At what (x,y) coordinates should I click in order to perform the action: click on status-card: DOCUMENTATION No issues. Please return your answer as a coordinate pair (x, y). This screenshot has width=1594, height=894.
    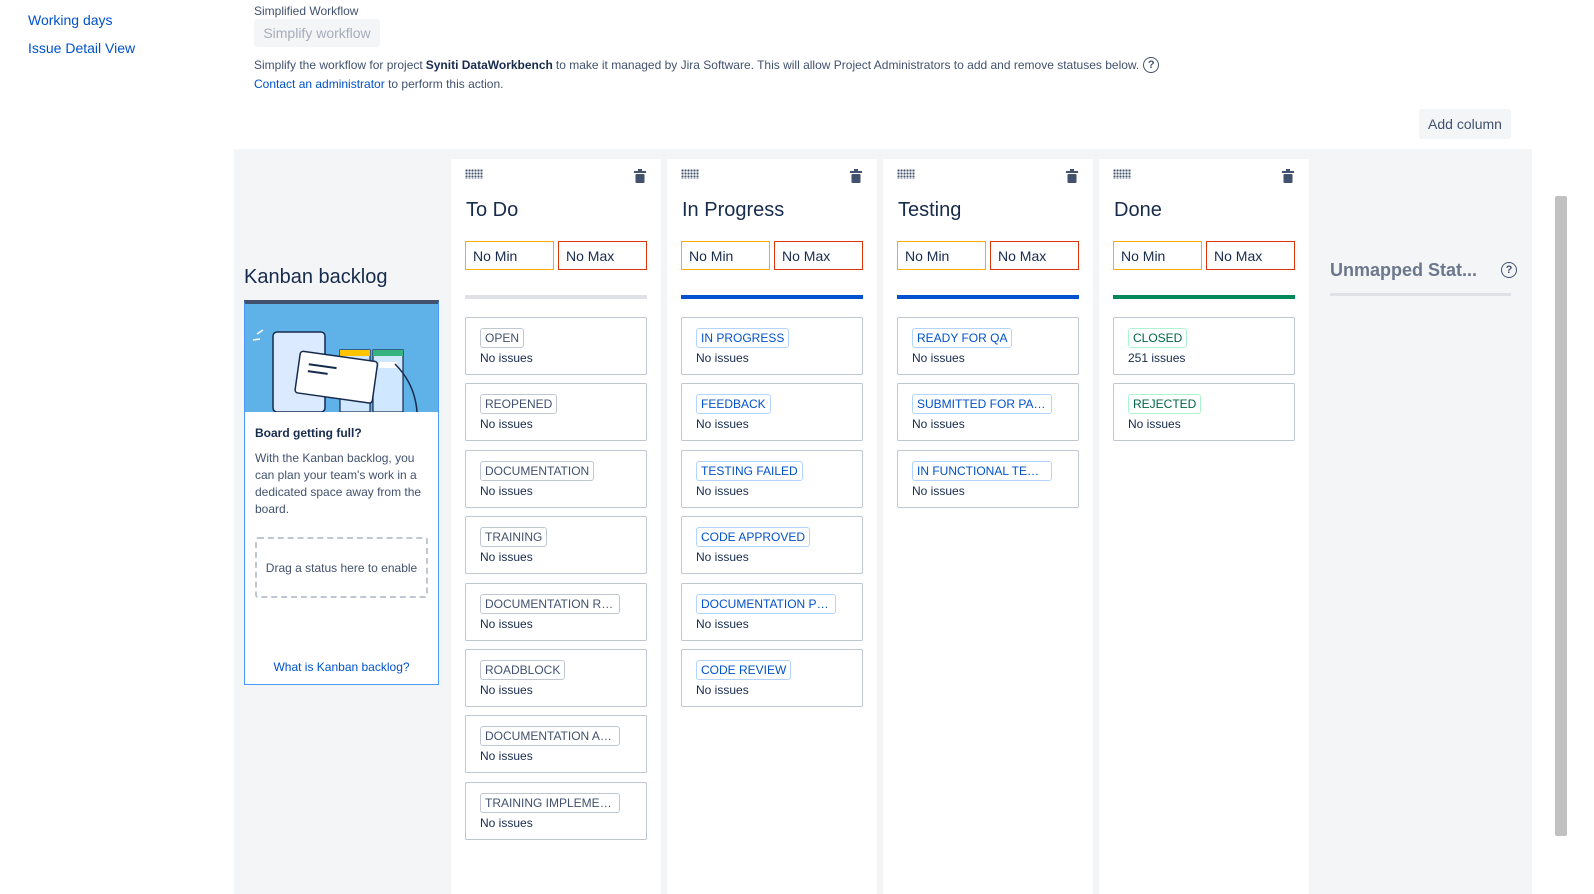
    Looking at the image, I should click on (556, 478).